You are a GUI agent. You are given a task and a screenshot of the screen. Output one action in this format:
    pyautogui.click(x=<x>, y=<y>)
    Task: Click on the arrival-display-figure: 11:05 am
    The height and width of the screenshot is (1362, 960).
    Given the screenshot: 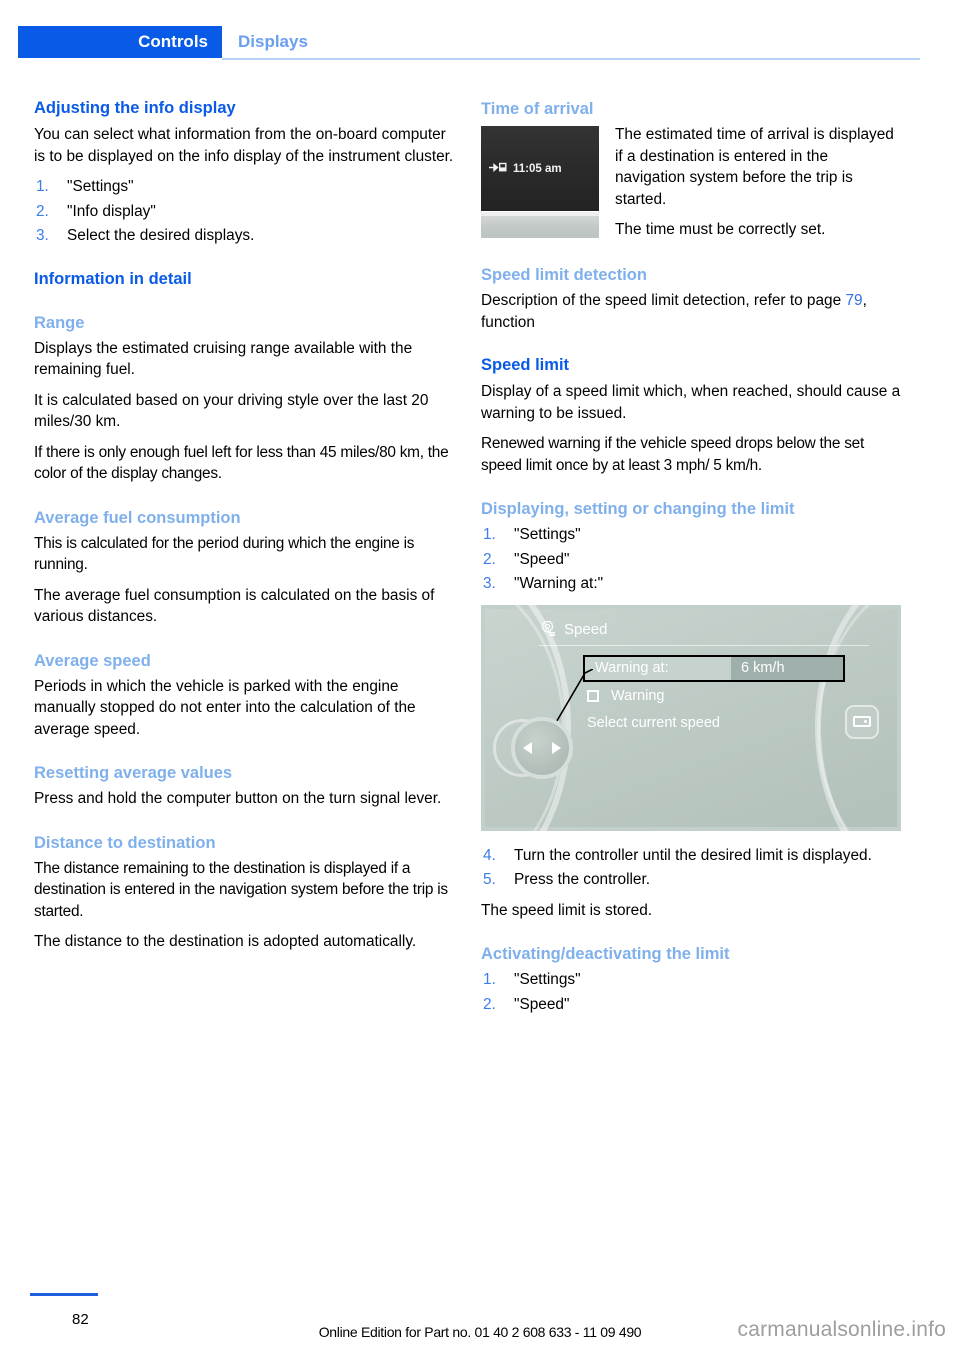 What is the action you would take?
    pyautogui.click(x=540, y=182)
    